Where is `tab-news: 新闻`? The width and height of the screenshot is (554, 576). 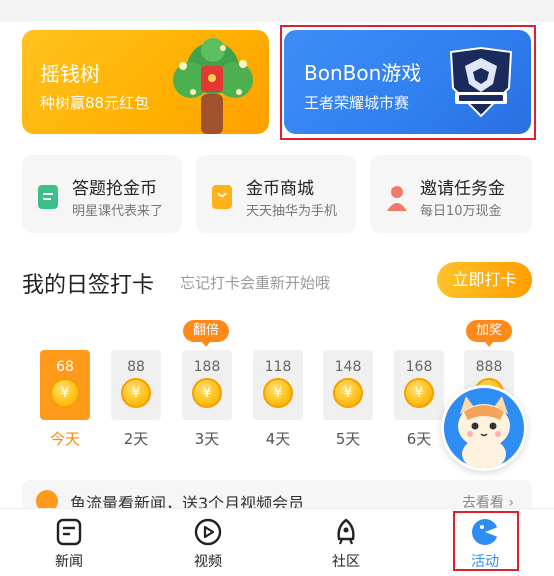 tab-news: 新闻 is located at coordinates (69, 542).